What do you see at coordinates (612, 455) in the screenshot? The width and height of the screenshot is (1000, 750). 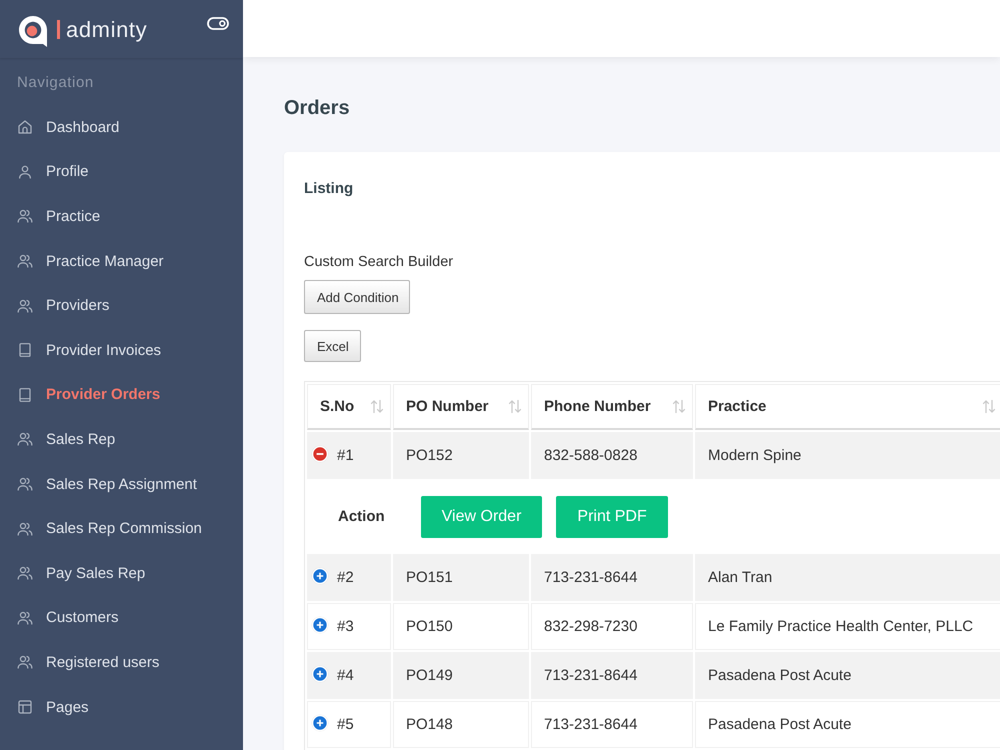 I see `table-cell: 832-588-0828` at bounding box center [612, 455].